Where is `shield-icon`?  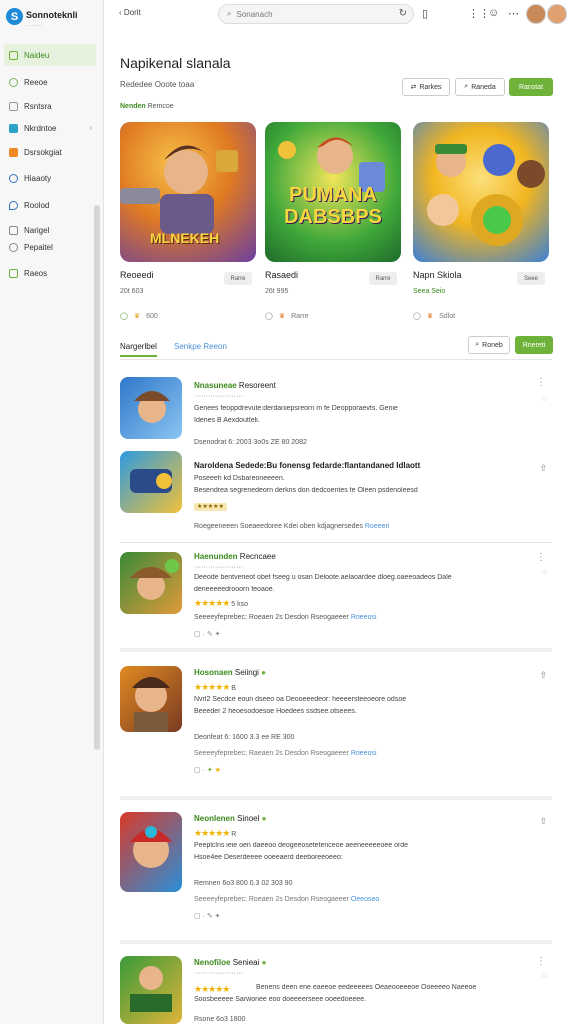
shield-icon is located at coordinates (13, 205).